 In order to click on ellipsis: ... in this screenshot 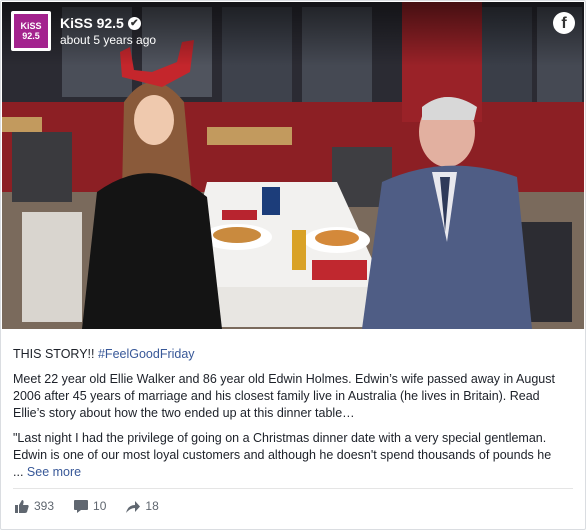, I will do `click(20, 472)`.